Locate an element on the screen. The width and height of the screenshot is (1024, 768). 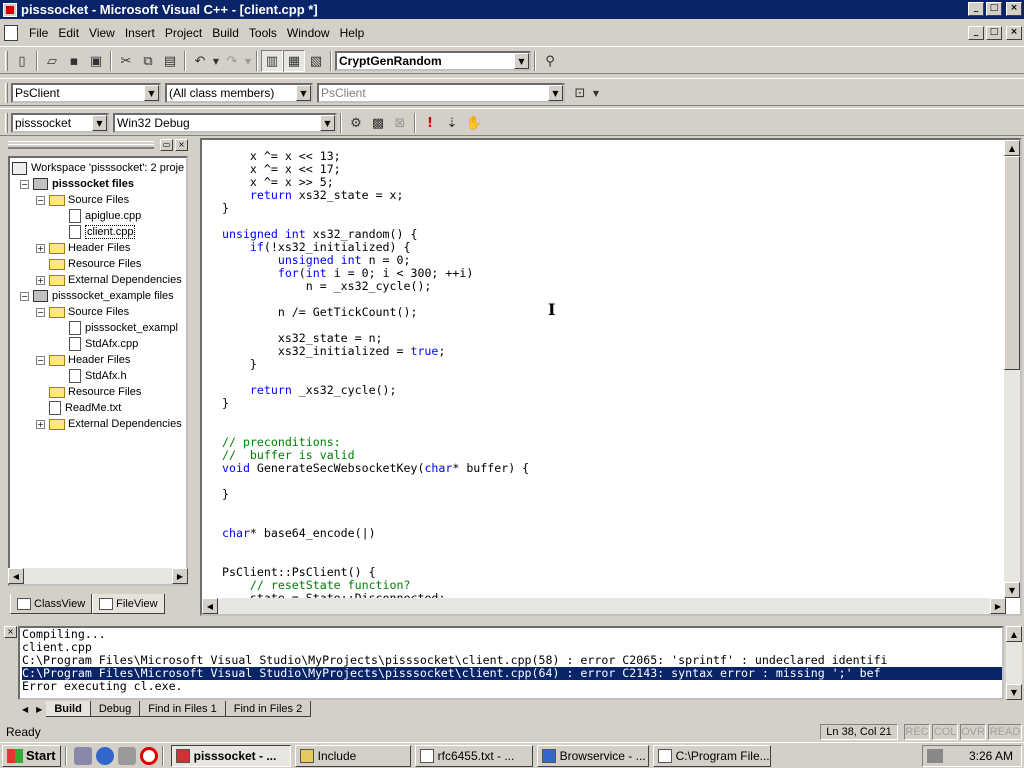
filter-combo-dropdown-icon: ▼ is located at coordinates (303, 93).